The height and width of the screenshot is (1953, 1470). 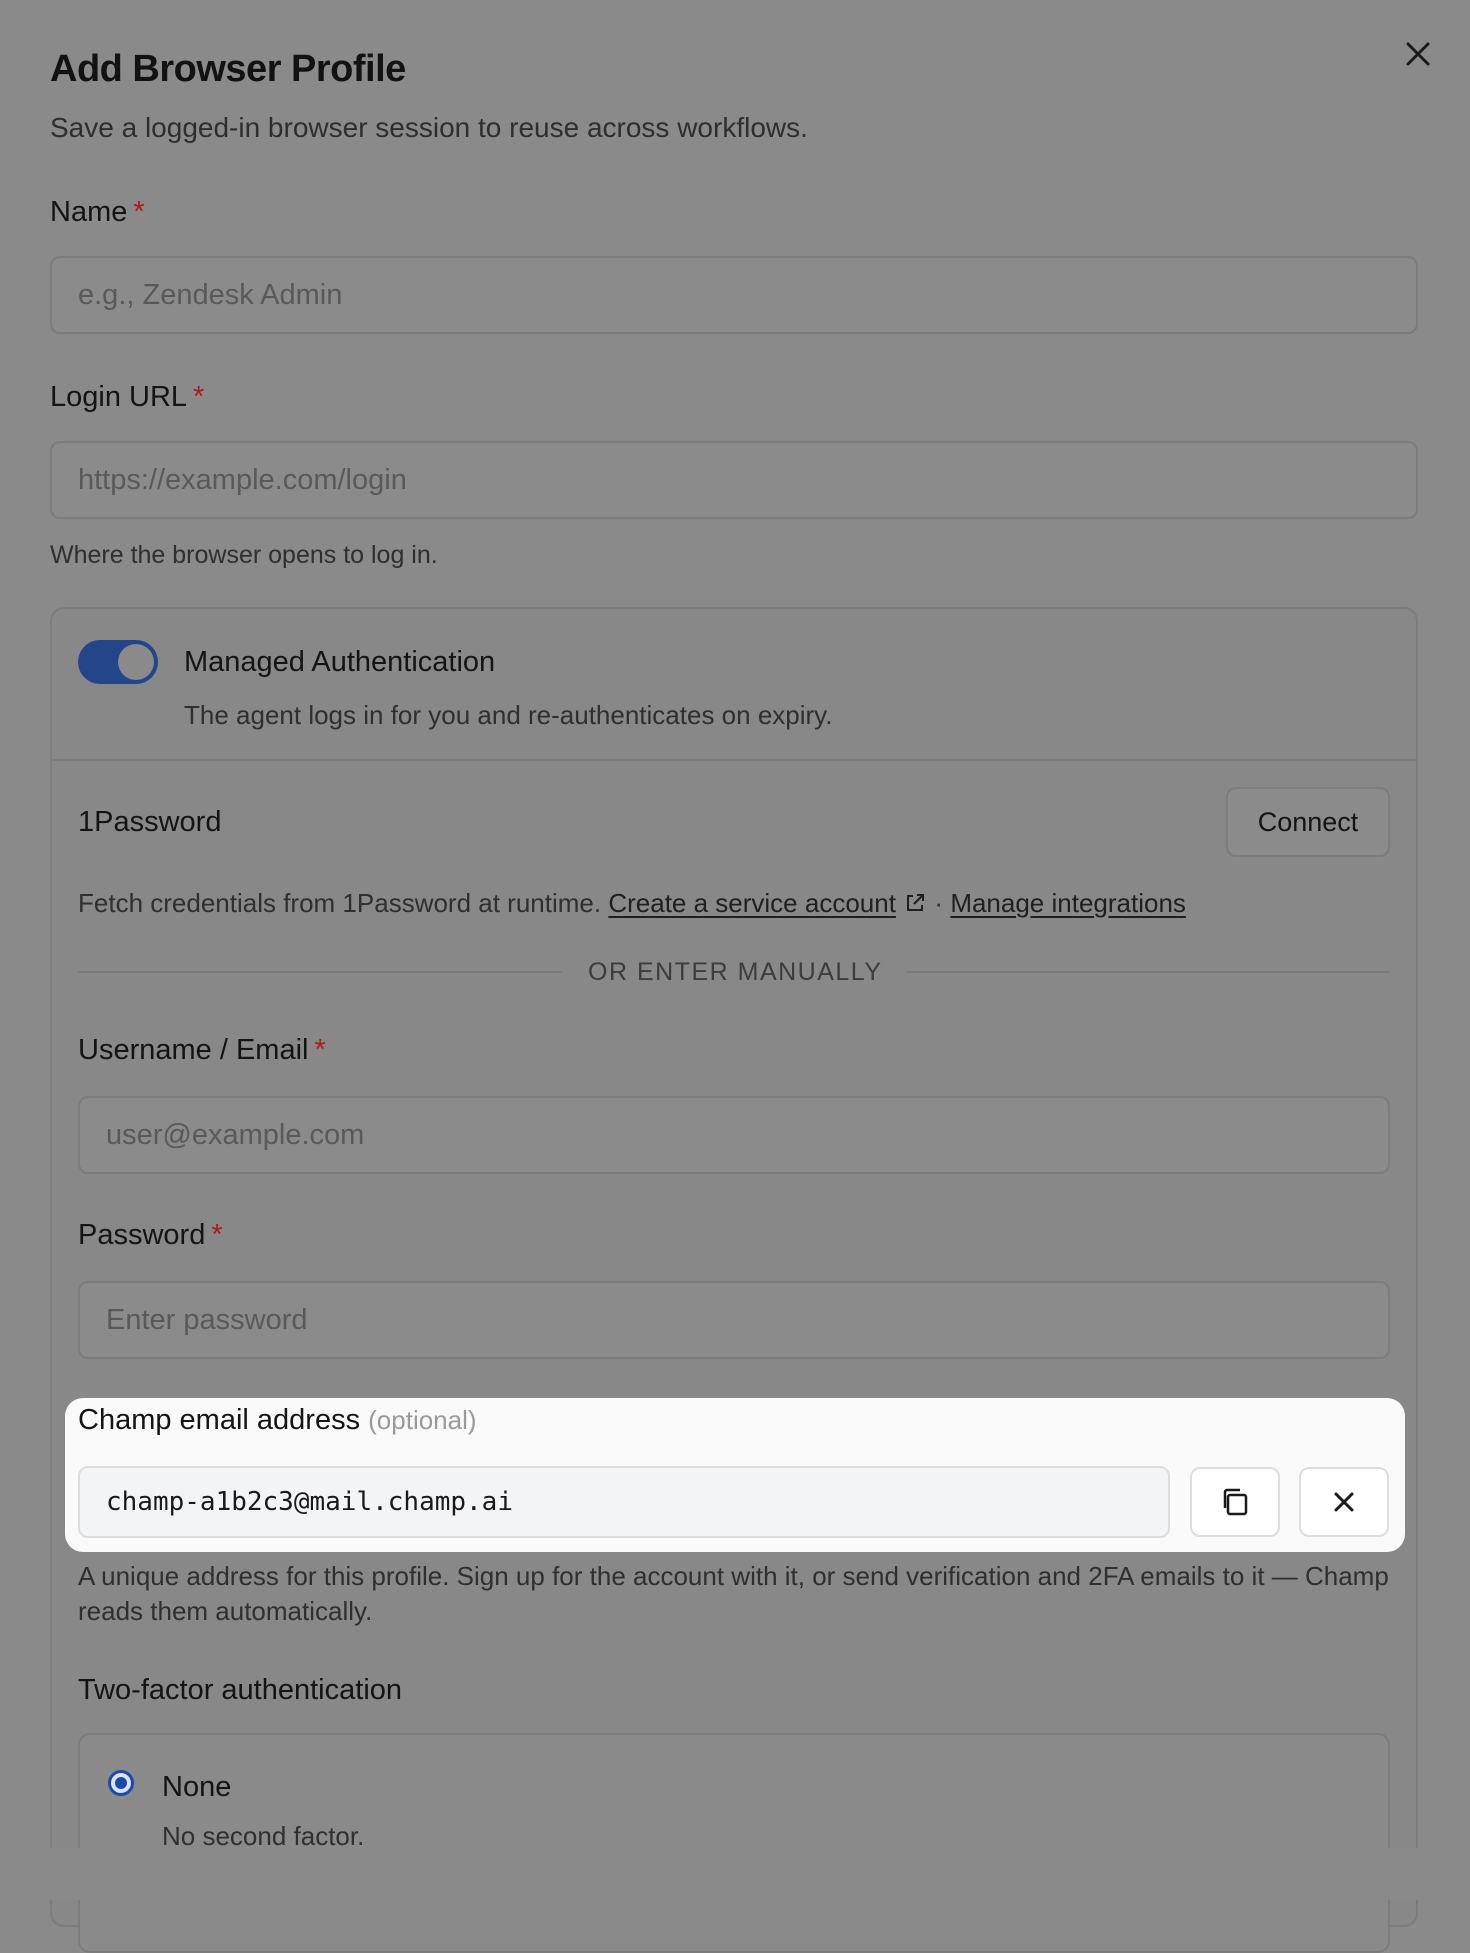 What do you see at coordinates (207, 1319) in the screenshot?
I see `password-placeholder: Enter password` at bounding box center [207, 1319].